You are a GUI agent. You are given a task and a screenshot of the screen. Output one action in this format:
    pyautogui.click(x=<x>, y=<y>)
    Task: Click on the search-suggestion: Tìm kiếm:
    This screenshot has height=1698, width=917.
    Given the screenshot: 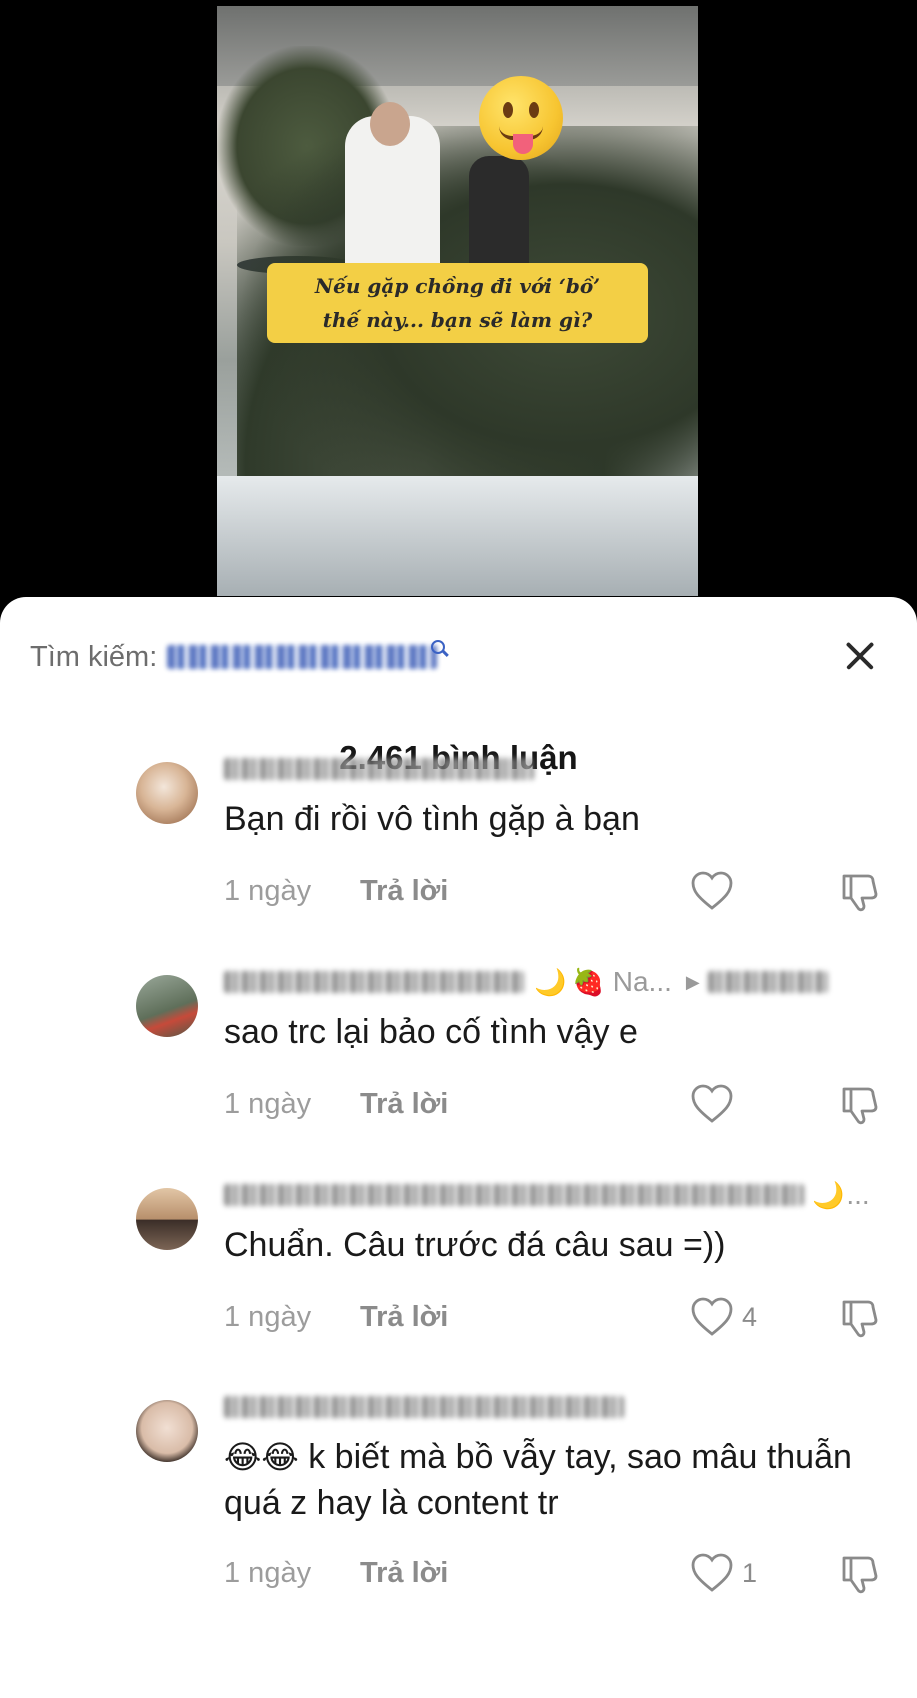 What is the action you would take?
    pyautogui.click(x=240, y=657)
    